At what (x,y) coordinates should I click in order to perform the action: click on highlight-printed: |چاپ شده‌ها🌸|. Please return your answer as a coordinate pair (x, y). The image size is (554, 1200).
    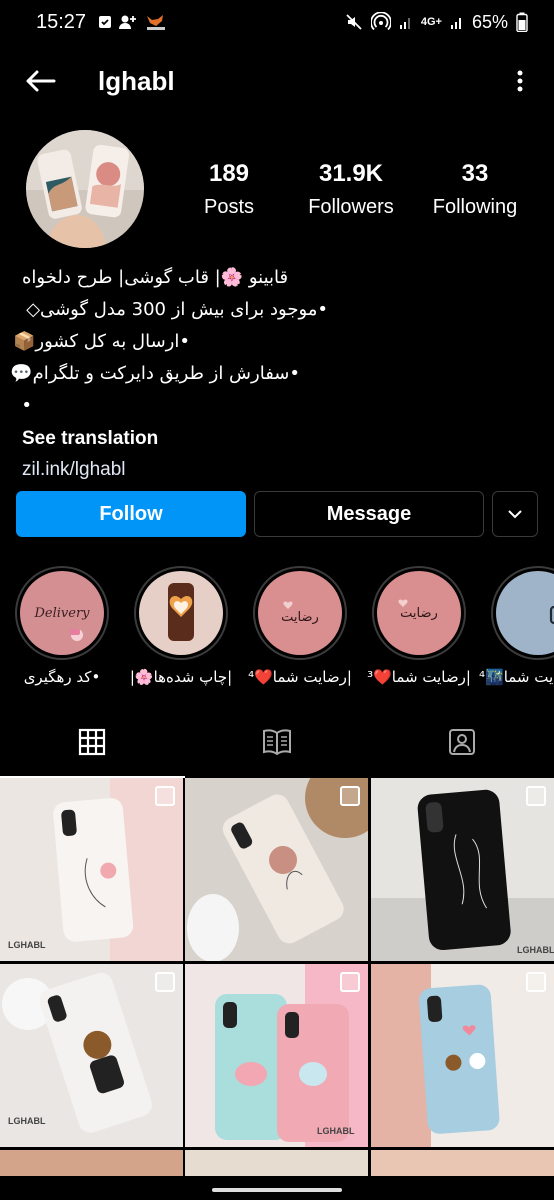
    Looking at the image, I should click on (181, 626).